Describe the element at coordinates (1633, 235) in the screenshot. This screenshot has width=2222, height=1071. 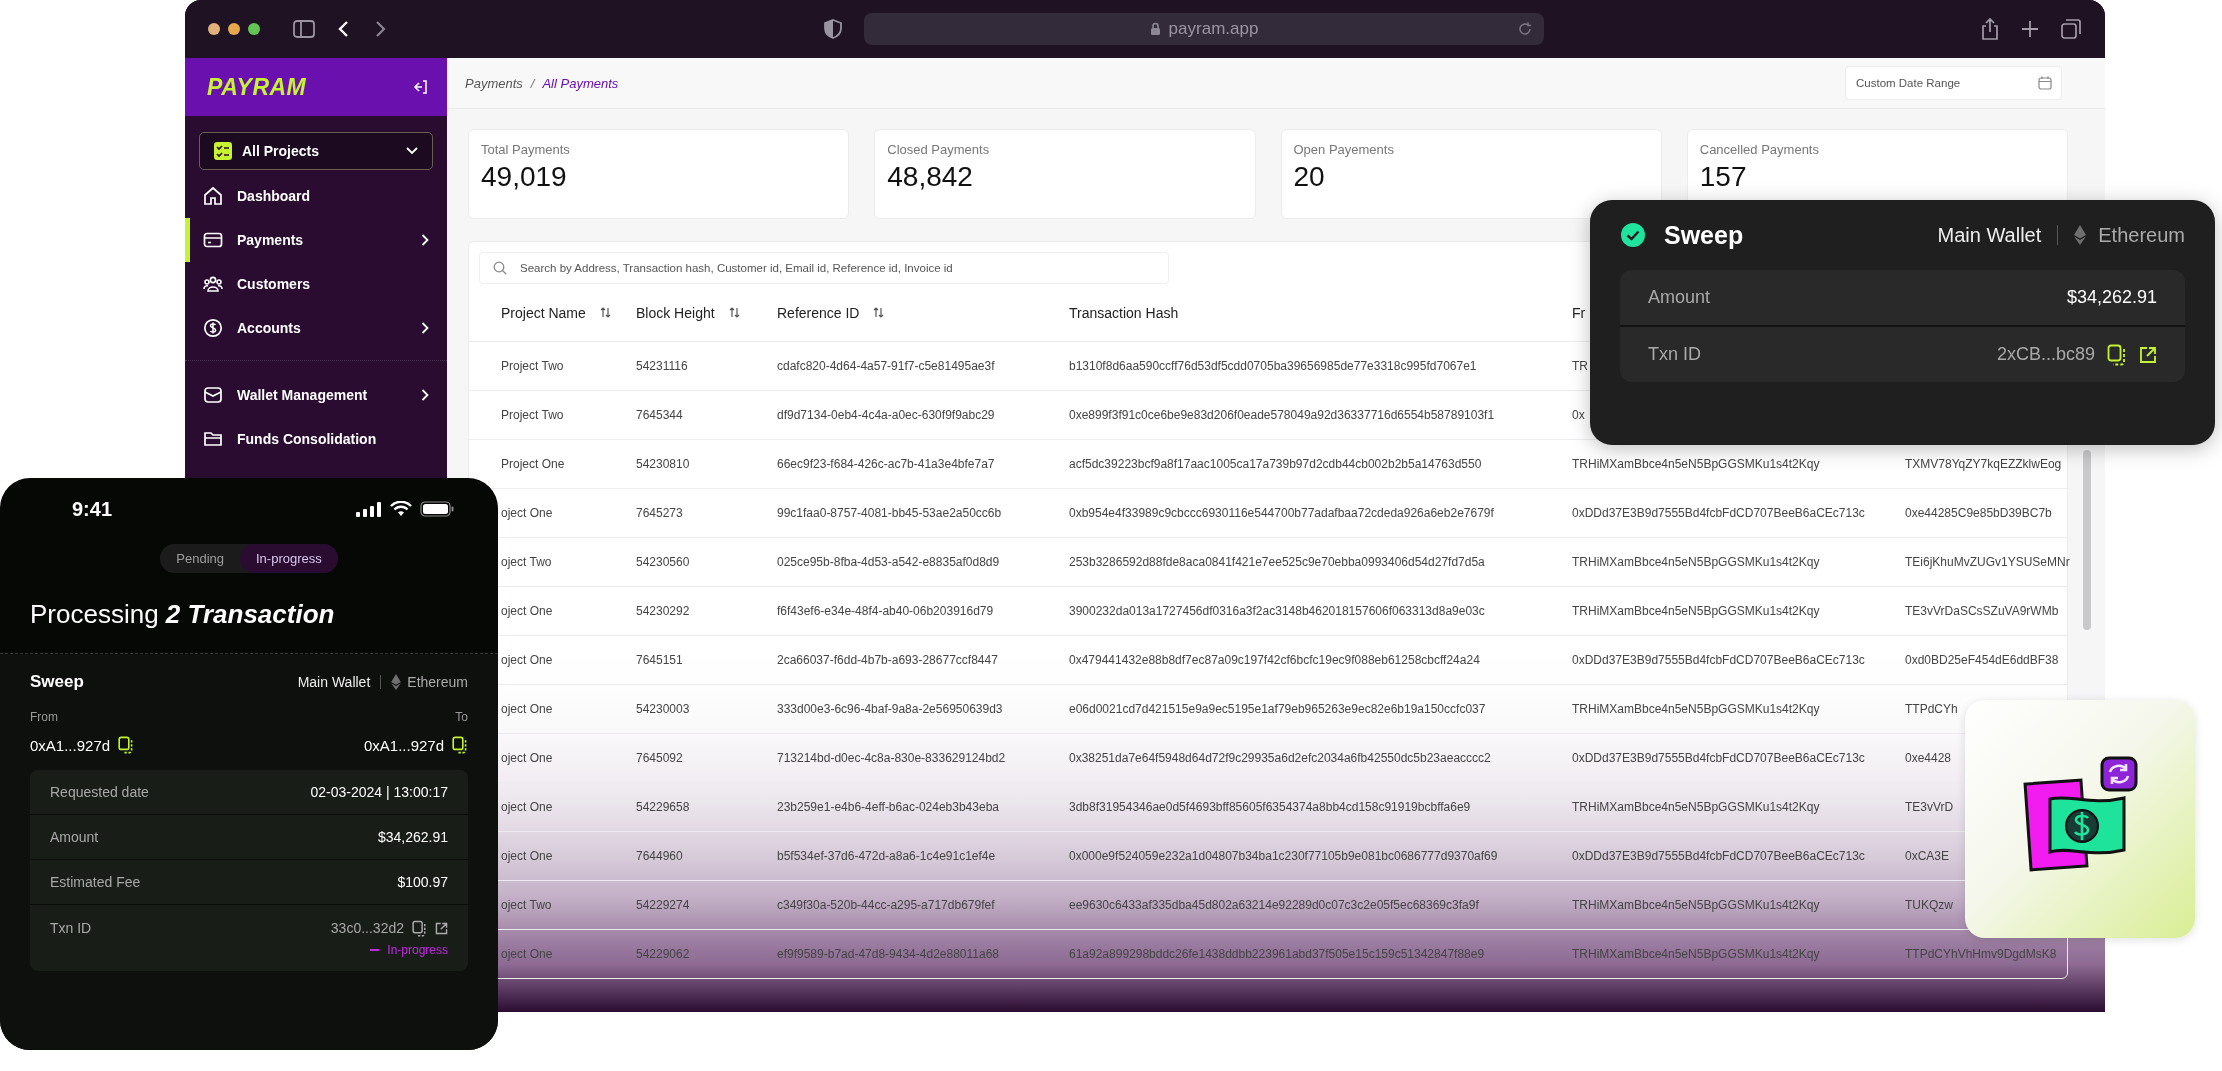
I see `check-circle-icon` at that location.